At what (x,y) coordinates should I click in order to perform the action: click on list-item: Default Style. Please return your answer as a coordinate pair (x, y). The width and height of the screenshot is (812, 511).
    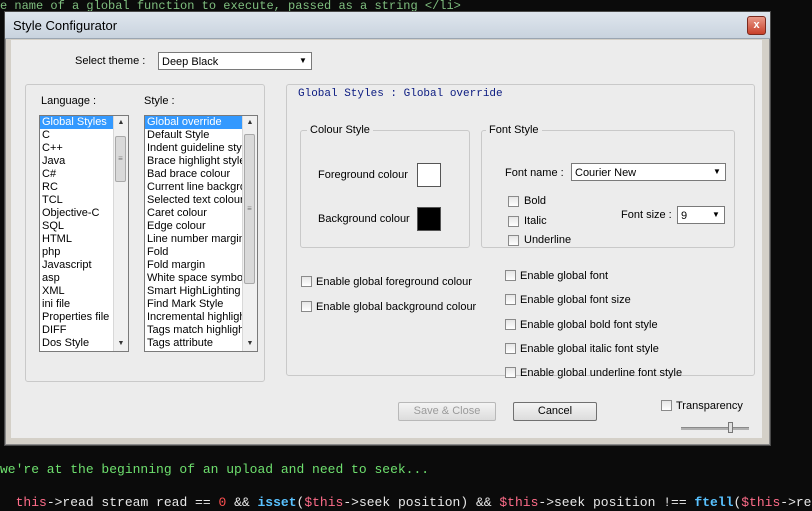
    Looking at the image, I should click on (201, 135).